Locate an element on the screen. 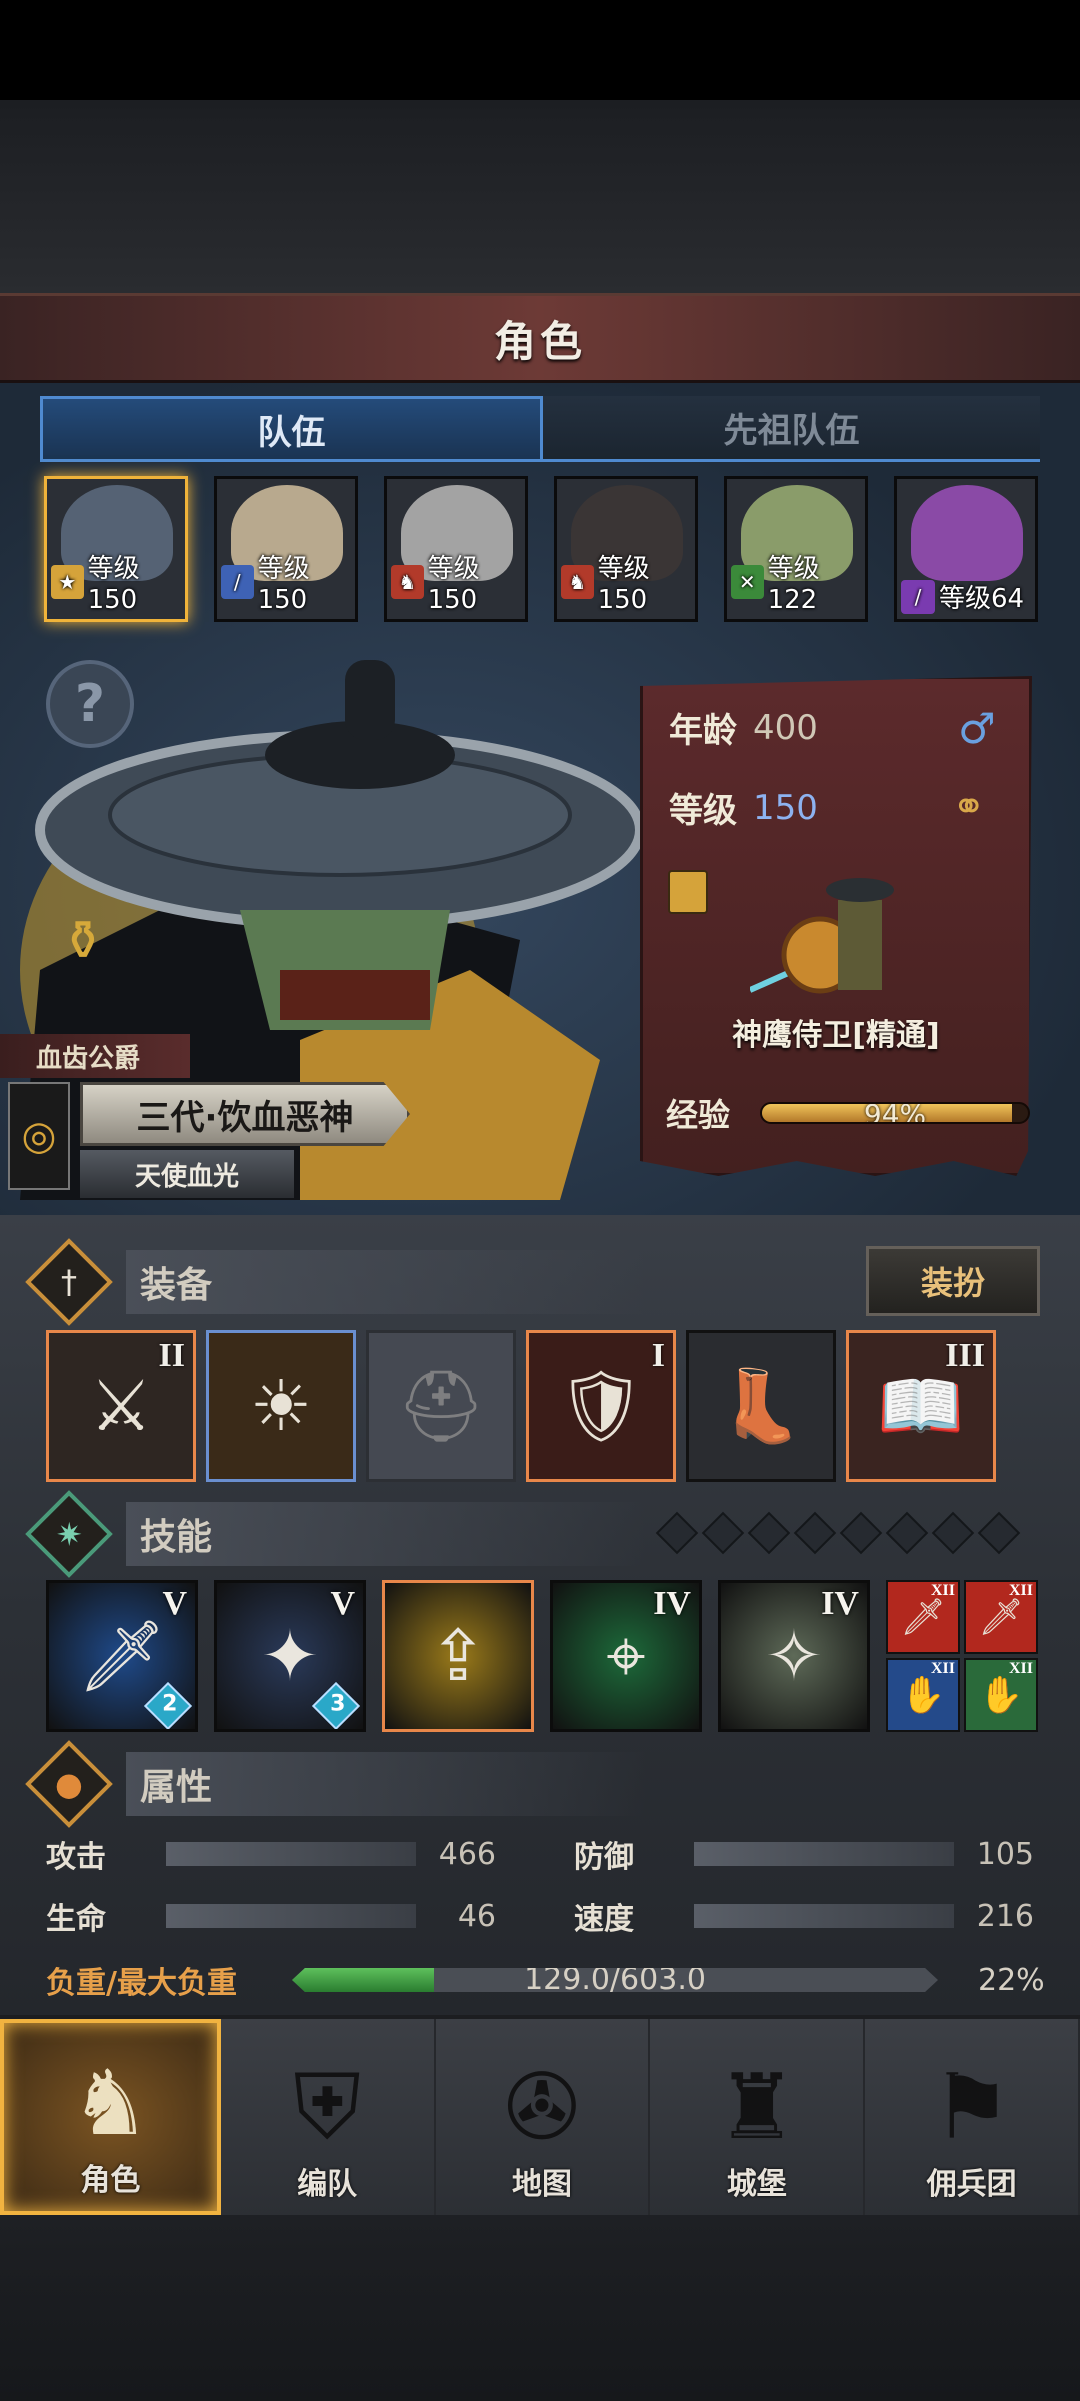 Image resolution: width=1080 pixels, height=2401 pixels. load-bar: 129.0/603.0 is located at coordinates (615, 1980).